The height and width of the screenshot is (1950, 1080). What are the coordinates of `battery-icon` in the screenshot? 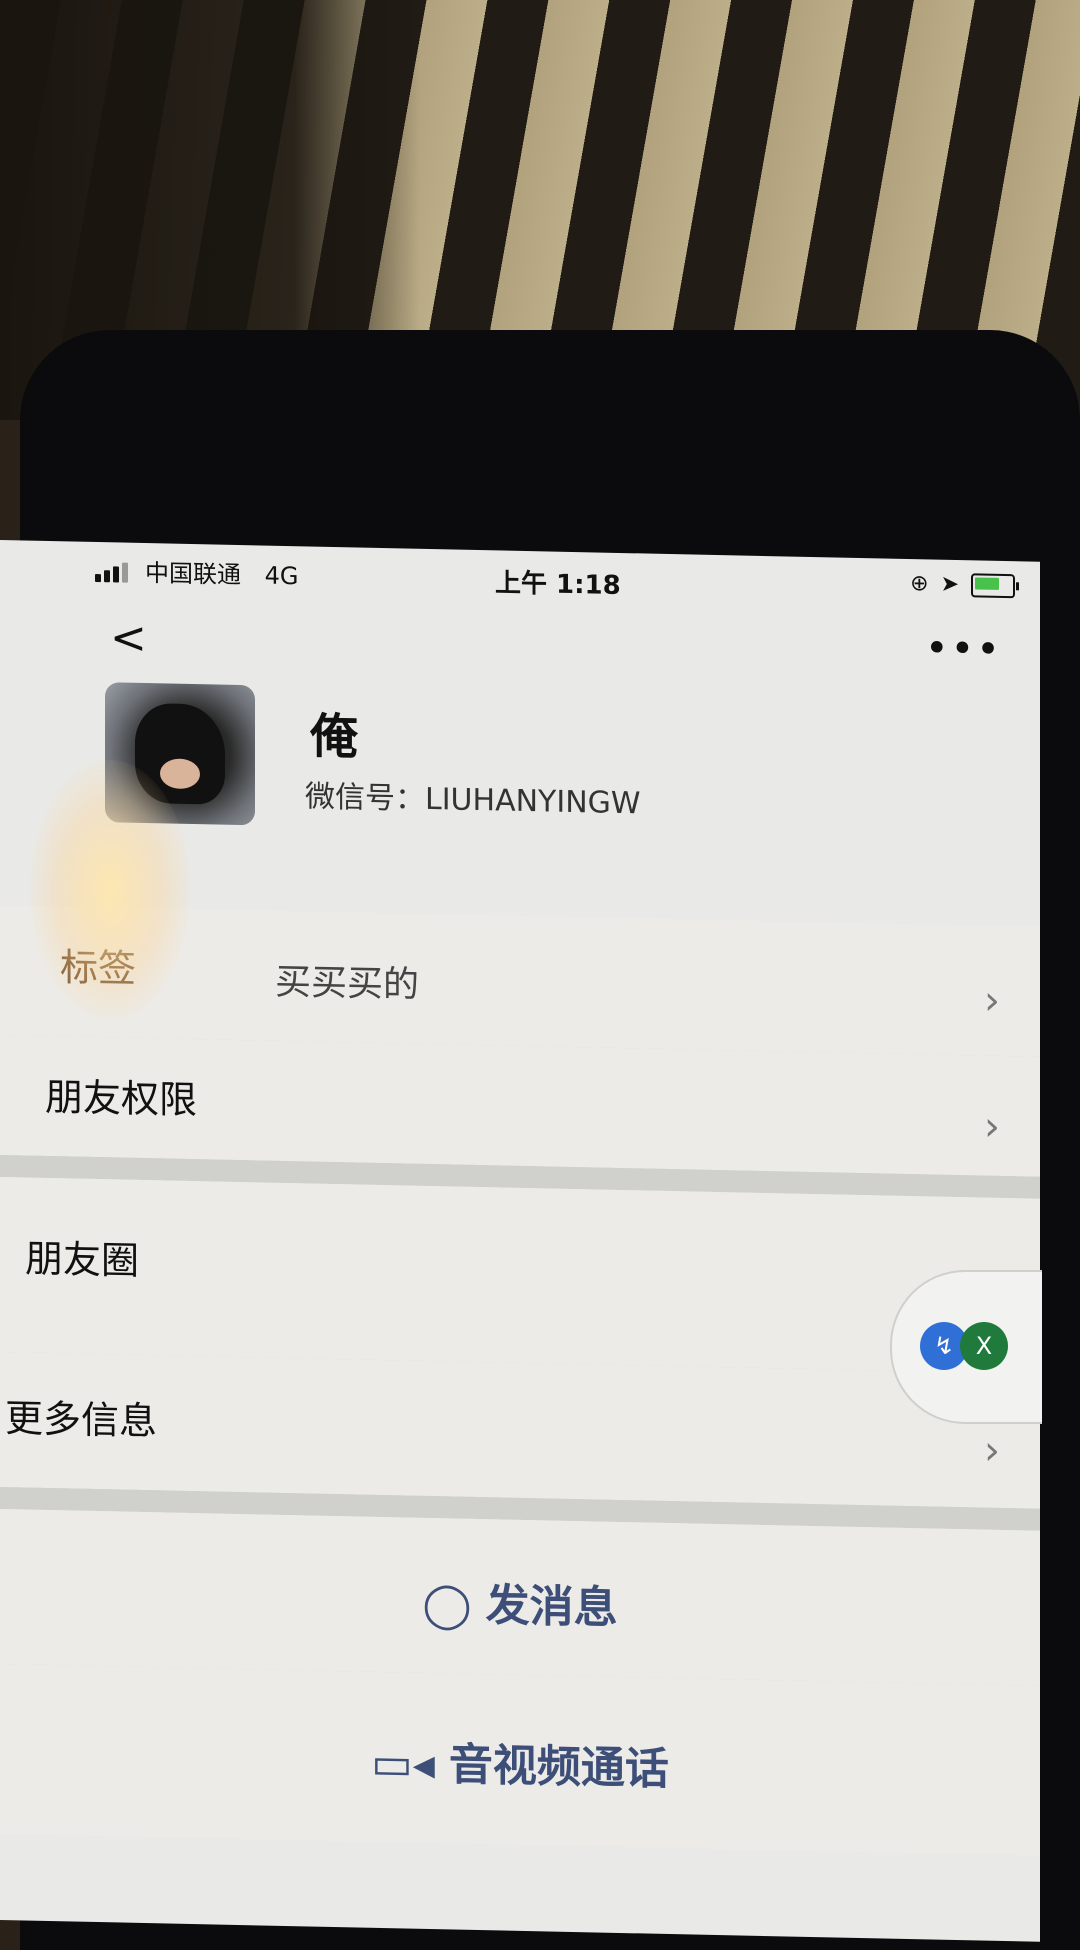 It's located at (993, 585).